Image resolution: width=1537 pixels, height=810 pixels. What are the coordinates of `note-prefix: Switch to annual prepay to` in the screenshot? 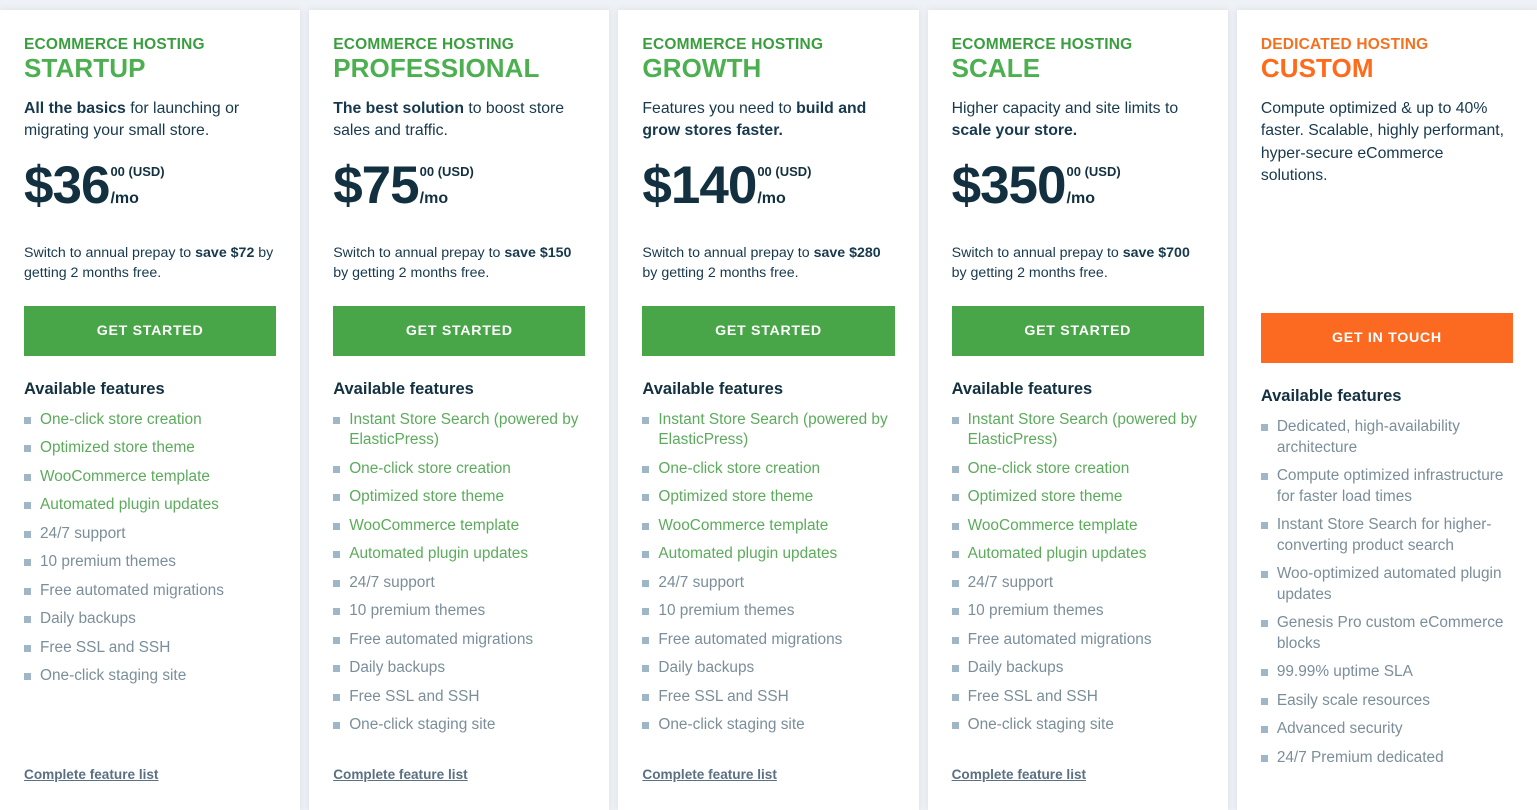 It's located at (1037, 252).